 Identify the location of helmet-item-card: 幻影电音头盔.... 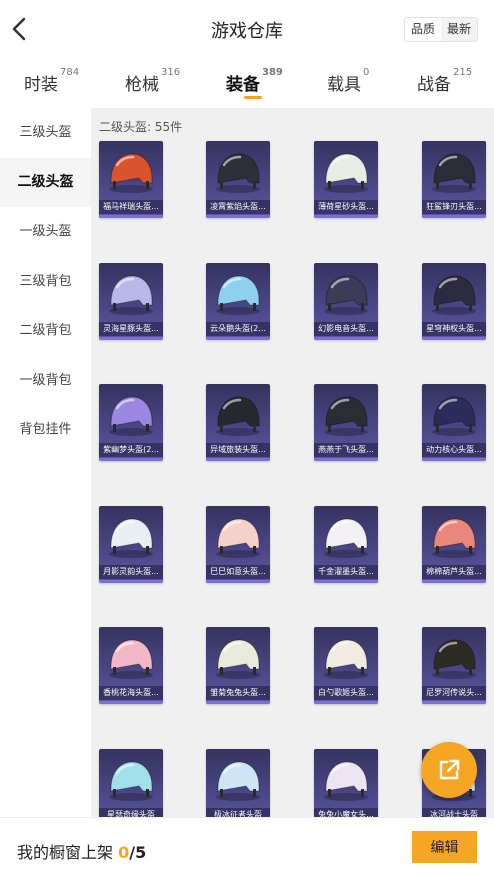
(346, 301).